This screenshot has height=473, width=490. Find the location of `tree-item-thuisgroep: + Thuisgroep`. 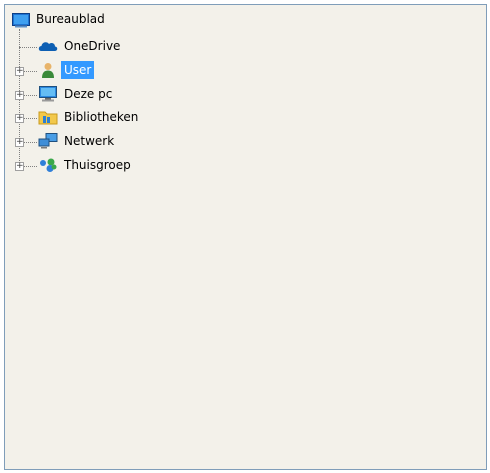

tree-item-thuisgroep: + Thuisgroep is located at coordinates (105, 165).